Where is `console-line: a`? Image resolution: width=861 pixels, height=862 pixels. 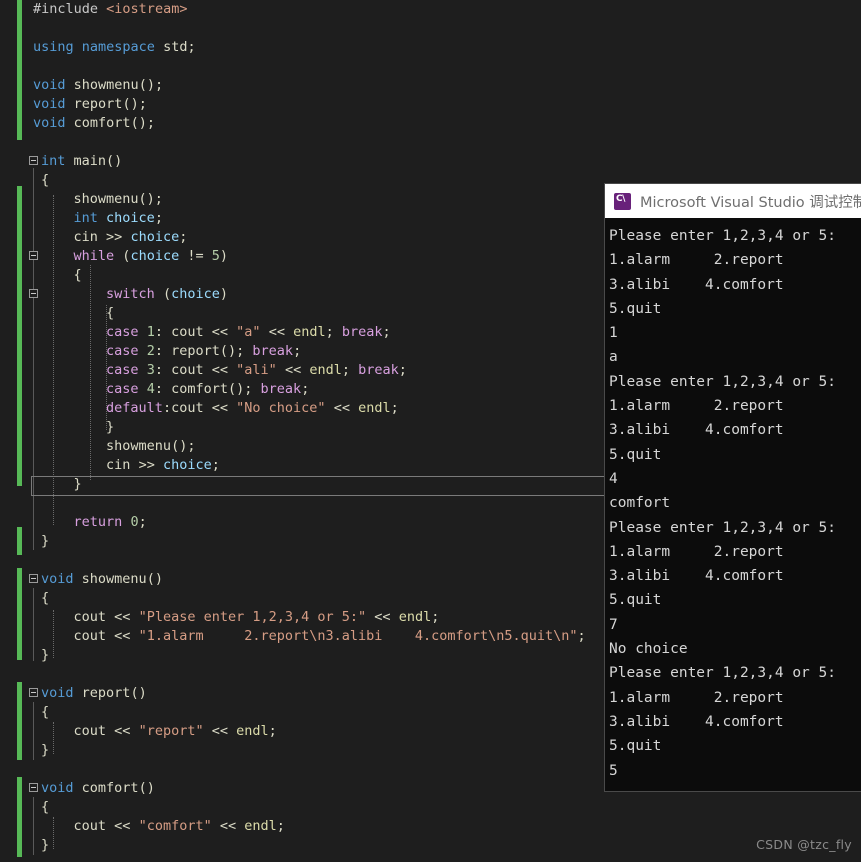
console-line: a is located at coordinates (613, 357).